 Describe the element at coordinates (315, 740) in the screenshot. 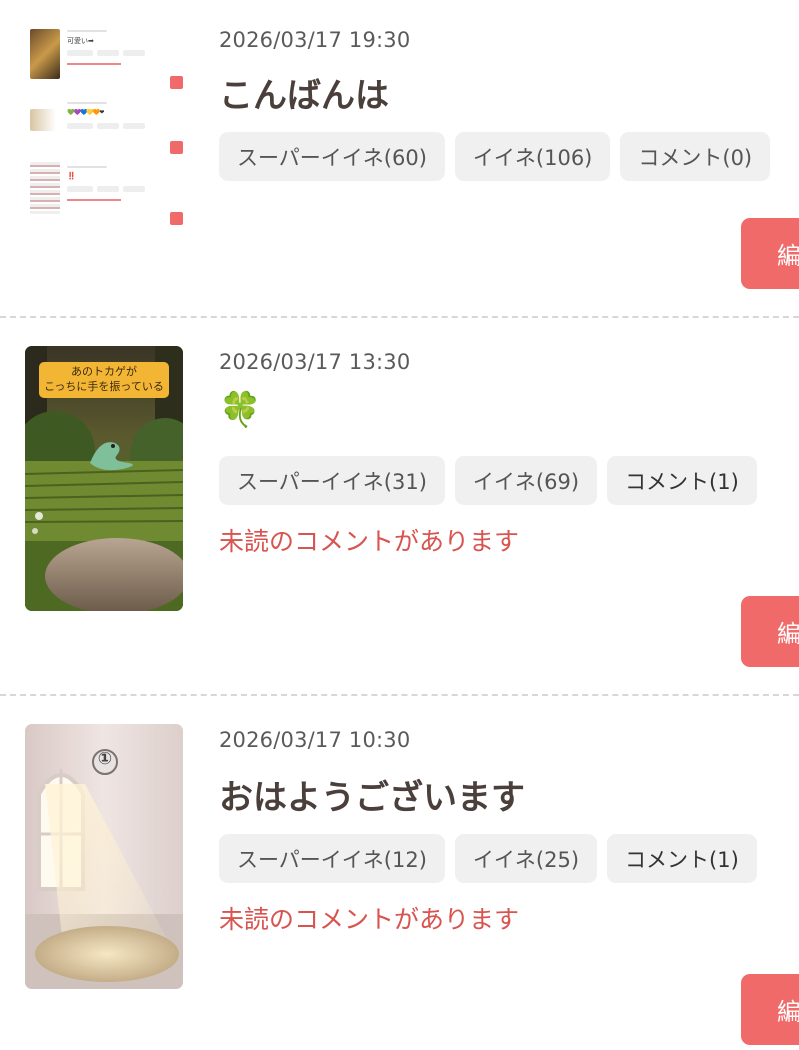

I see `post-date: 2026/03/17 10:30` at that location.